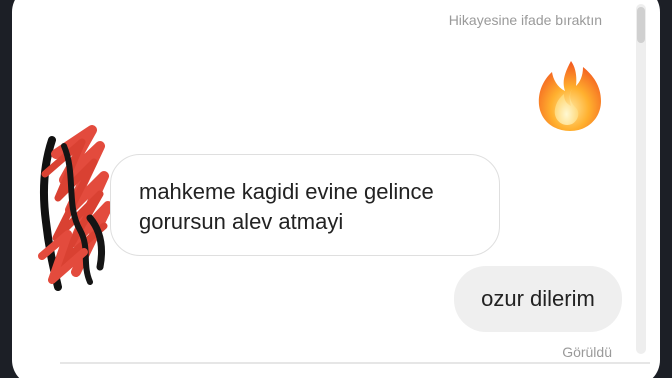 This screenshot has height=378, width=672. I want to click on fire-emoji-icon, so click(569, 96).